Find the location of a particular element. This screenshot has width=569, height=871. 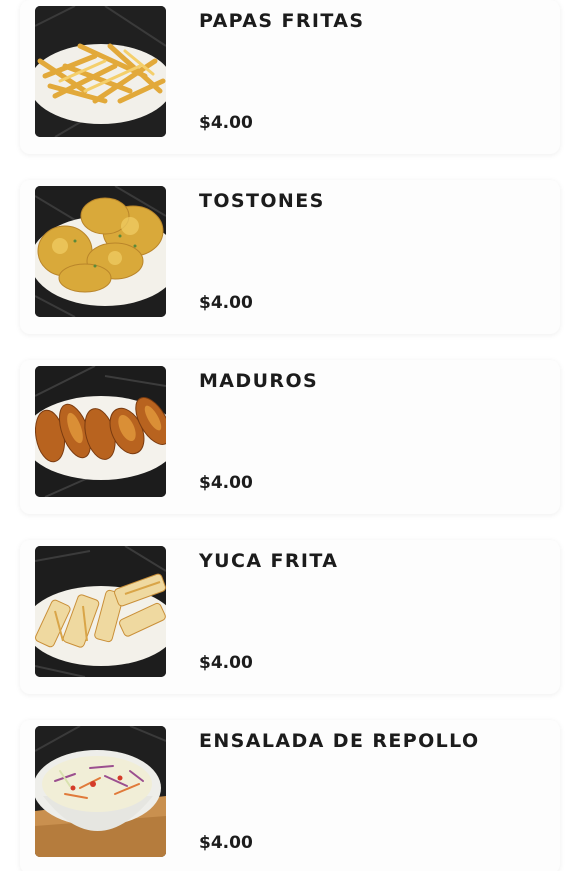

french-fries-image is located at coordinates (100, 71).